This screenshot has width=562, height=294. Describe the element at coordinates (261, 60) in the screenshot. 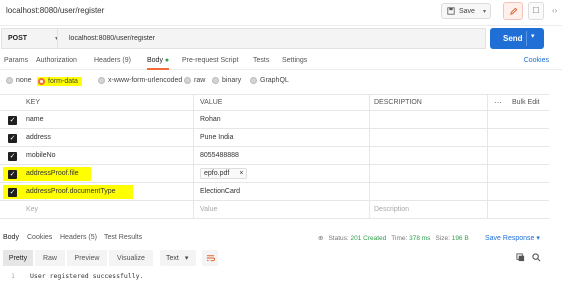

I see `tab-tests: Tests` at that location.